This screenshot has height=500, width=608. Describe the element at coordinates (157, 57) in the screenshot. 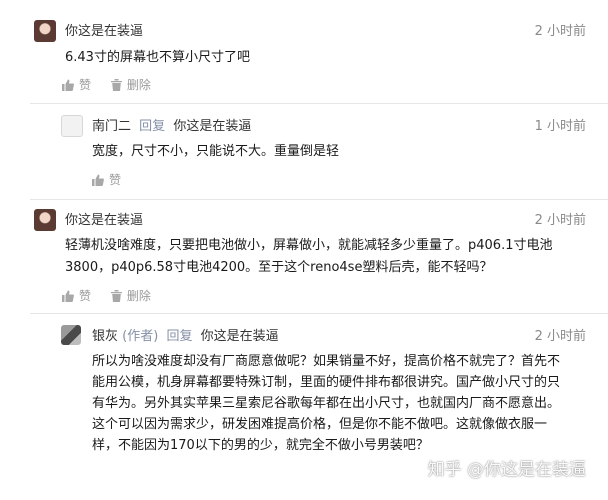

I see `comment-text: 6.43寸的屏幕也不算小尺寸了吧` at that location.